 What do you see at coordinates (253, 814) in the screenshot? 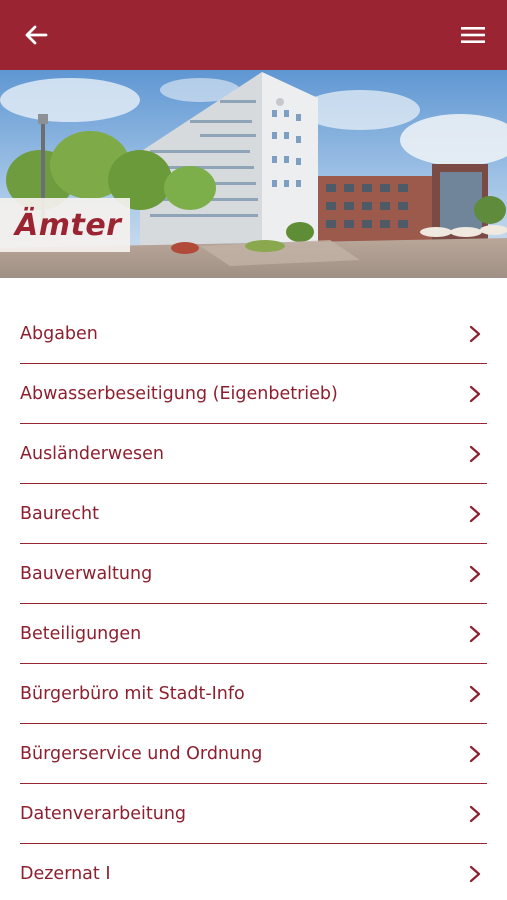
I see `list-item: Datenverarbeitung` at bounding box center [253, 814].